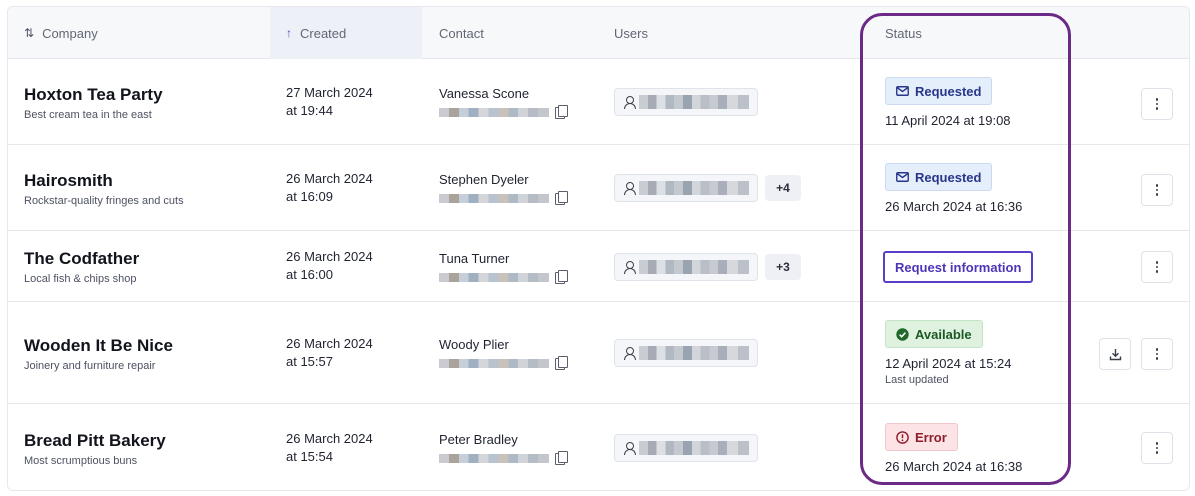  What do you see at coordinates (954, 206) in the screenshot?
I see `status-date: 26 March 2024 at 16:36` at bounding box center [954, 206].